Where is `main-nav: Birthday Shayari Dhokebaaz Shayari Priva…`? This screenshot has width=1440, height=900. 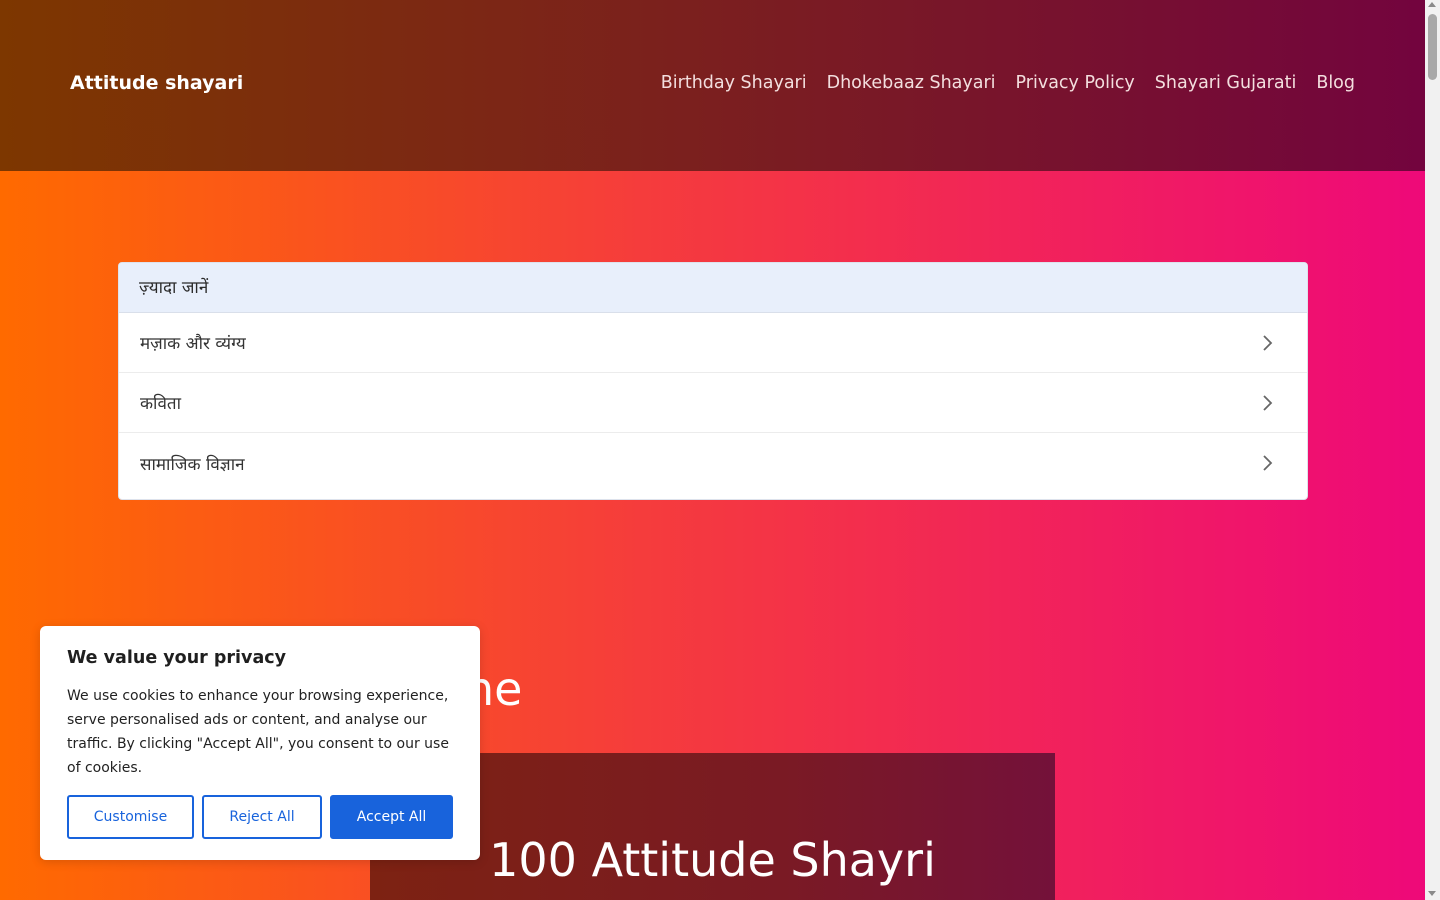
main-nav: Birthday Shayari Dhokebaaz Shayari Priva… is located at coordinates (1008, 83).